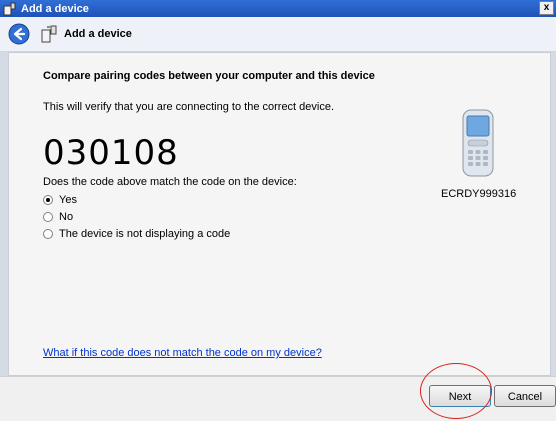  Describe the element at coordinates (68, 200) in the screenshot. I see `option-yes-label: Yes` at that location.